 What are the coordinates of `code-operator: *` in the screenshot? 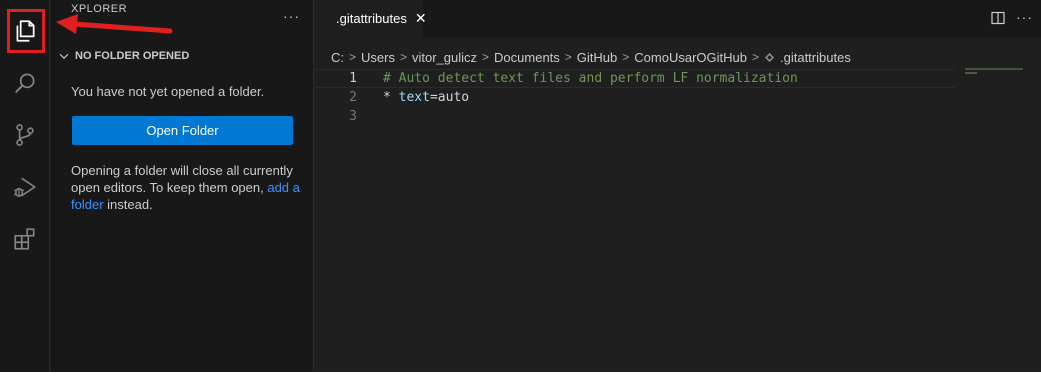 It's located at (391, 97).